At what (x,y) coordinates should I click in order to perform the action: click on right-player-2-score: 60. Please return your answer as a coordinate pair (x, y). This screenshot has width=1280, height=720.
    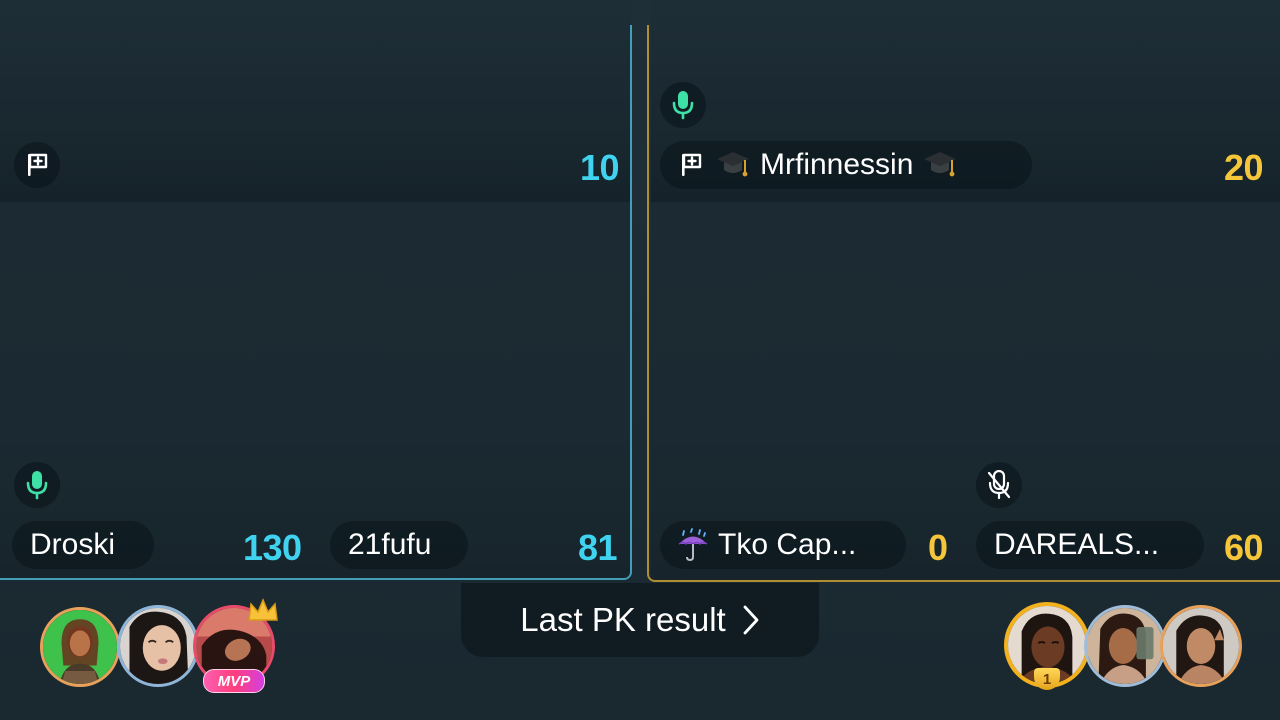
    Looking at the image, I should click on (1244, 547).